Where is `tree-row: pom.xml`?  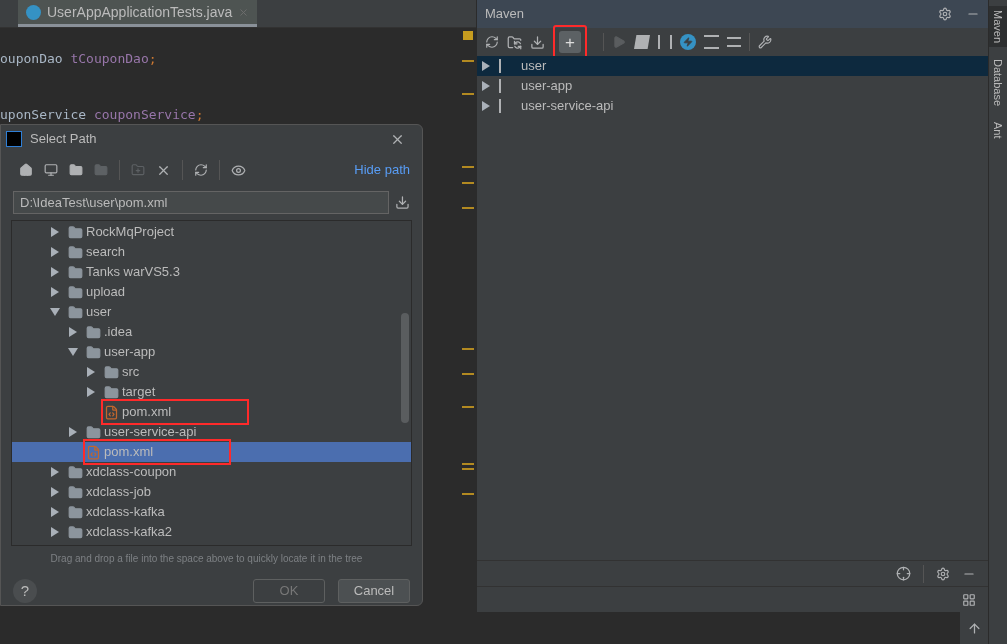 tree-row: pom.xml is located at coordinates (211, 412).